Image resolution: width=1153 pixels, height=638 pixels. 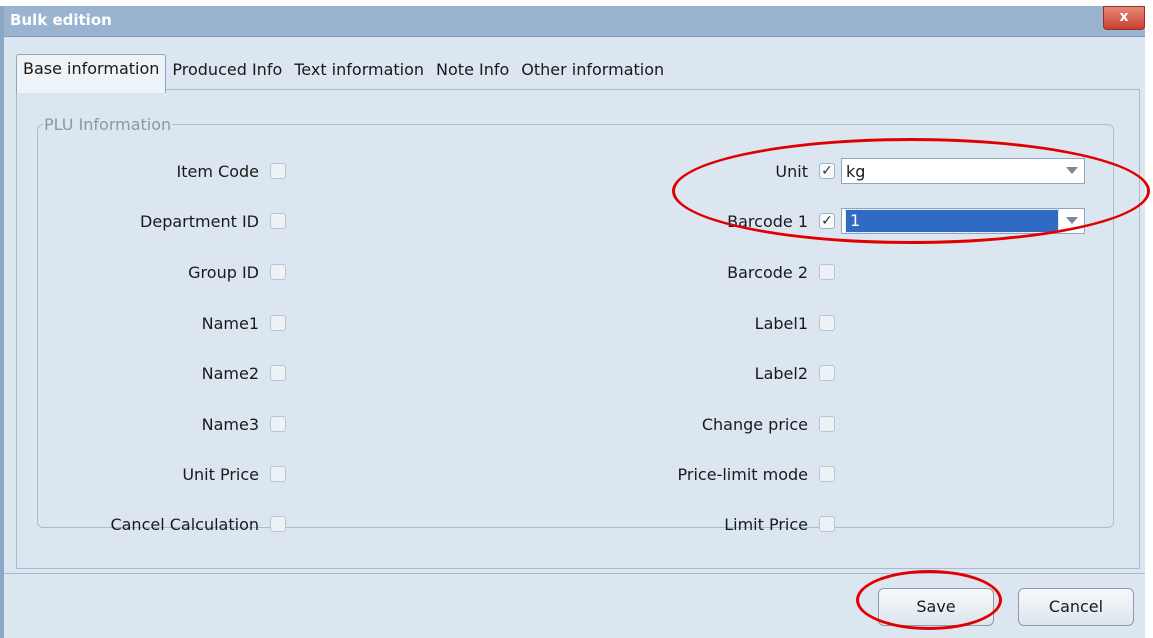 I want to click on close-button: x, so click(x=1124, y=18).